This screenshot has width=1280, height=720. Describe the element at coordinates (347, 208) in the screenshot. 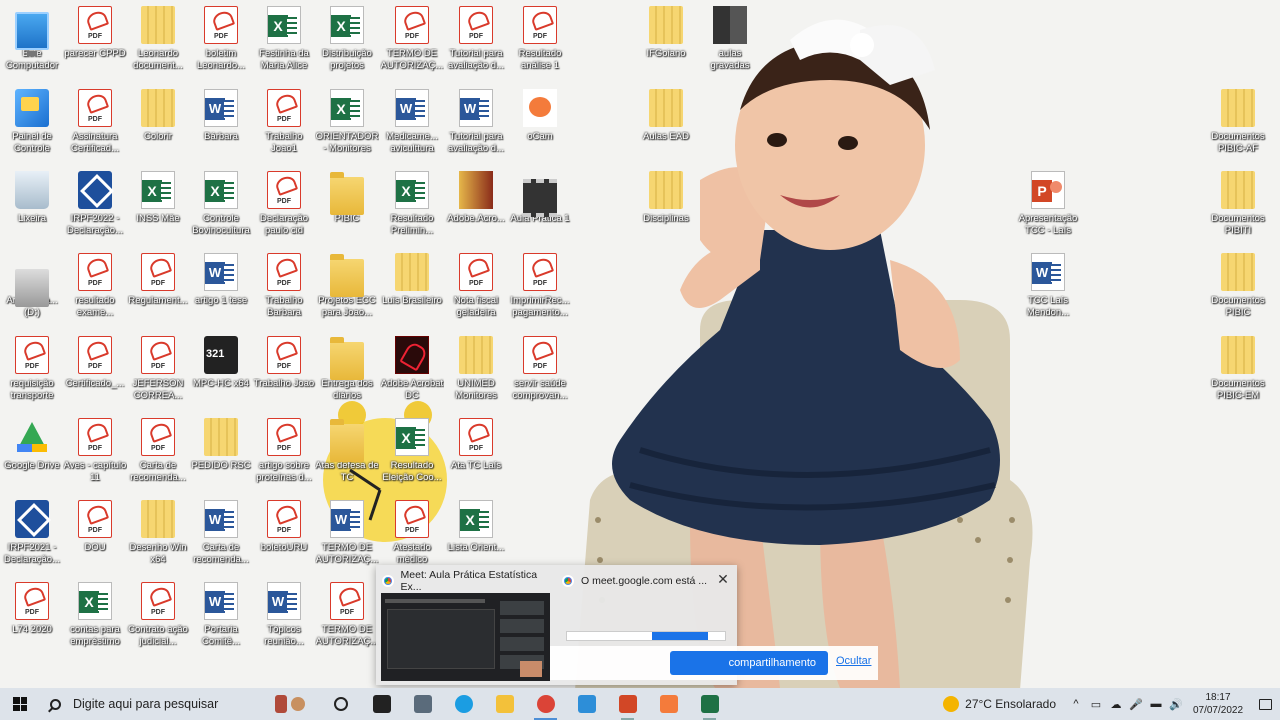

I see `desktop-icon: PIBIC` at that location.